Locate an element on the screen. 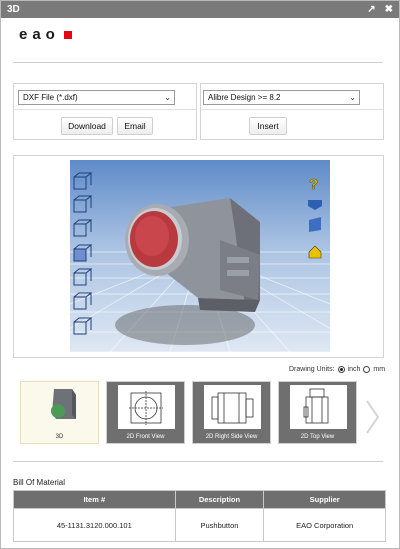  help-icon: ? is located at coordinates (314, 185).